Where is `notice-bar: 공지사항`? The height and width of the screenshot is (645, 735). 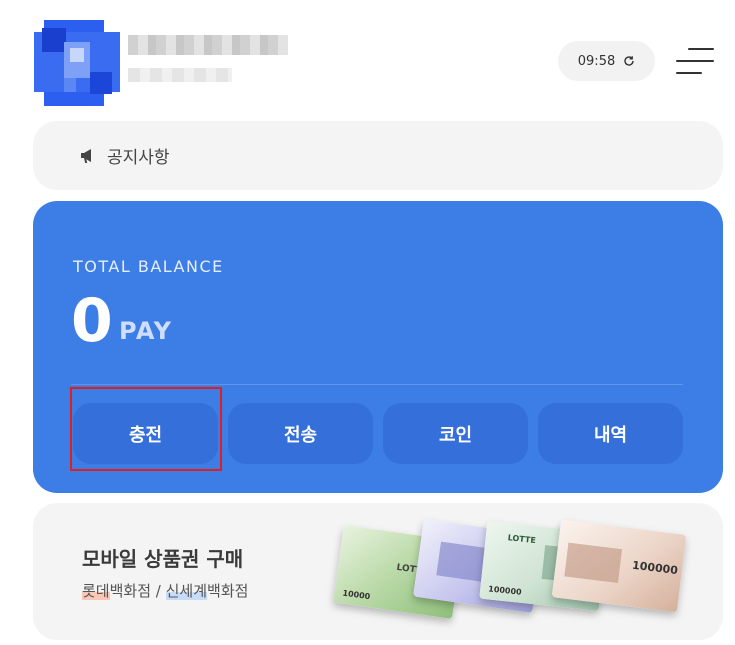
notice-bar: 공지사항 is located at coordinates (378, 155).